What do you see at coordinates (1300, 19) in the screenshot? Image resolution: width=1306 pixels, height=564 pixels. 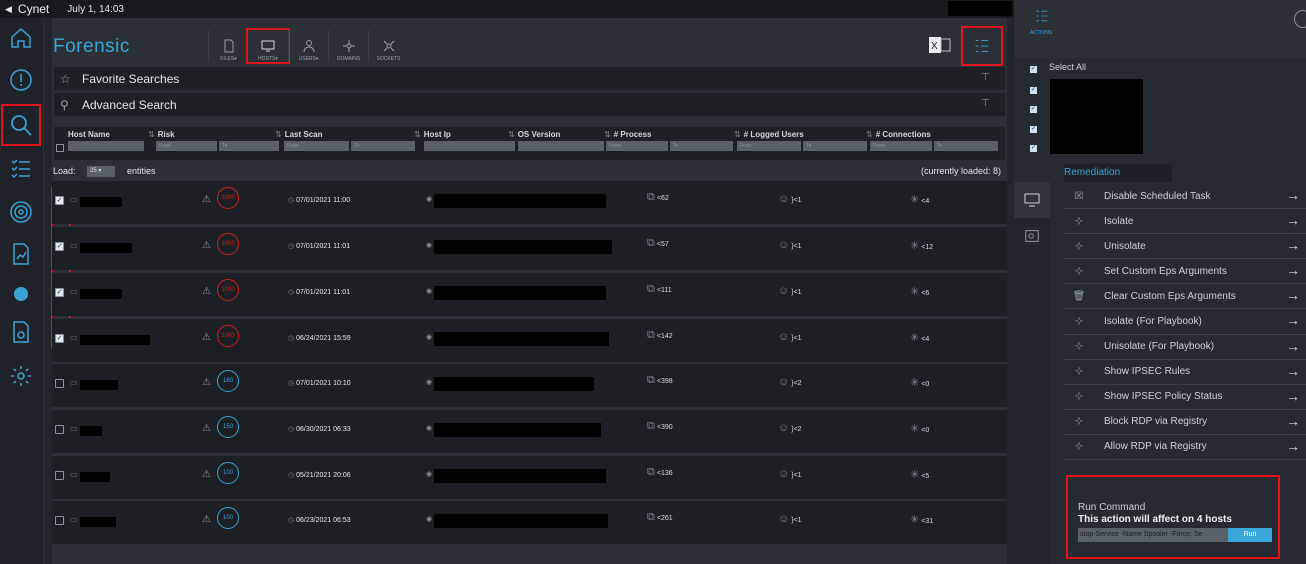 I see `close-panel-icon` at bounding box center [1300, 19].